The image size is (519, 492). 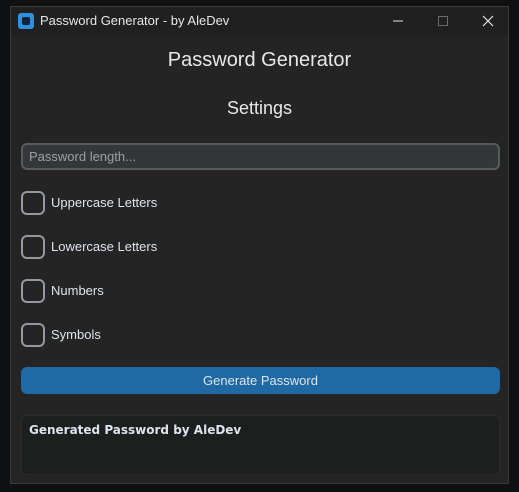 I want to click on page-title: Password Generator, so click(x=259, y=60).